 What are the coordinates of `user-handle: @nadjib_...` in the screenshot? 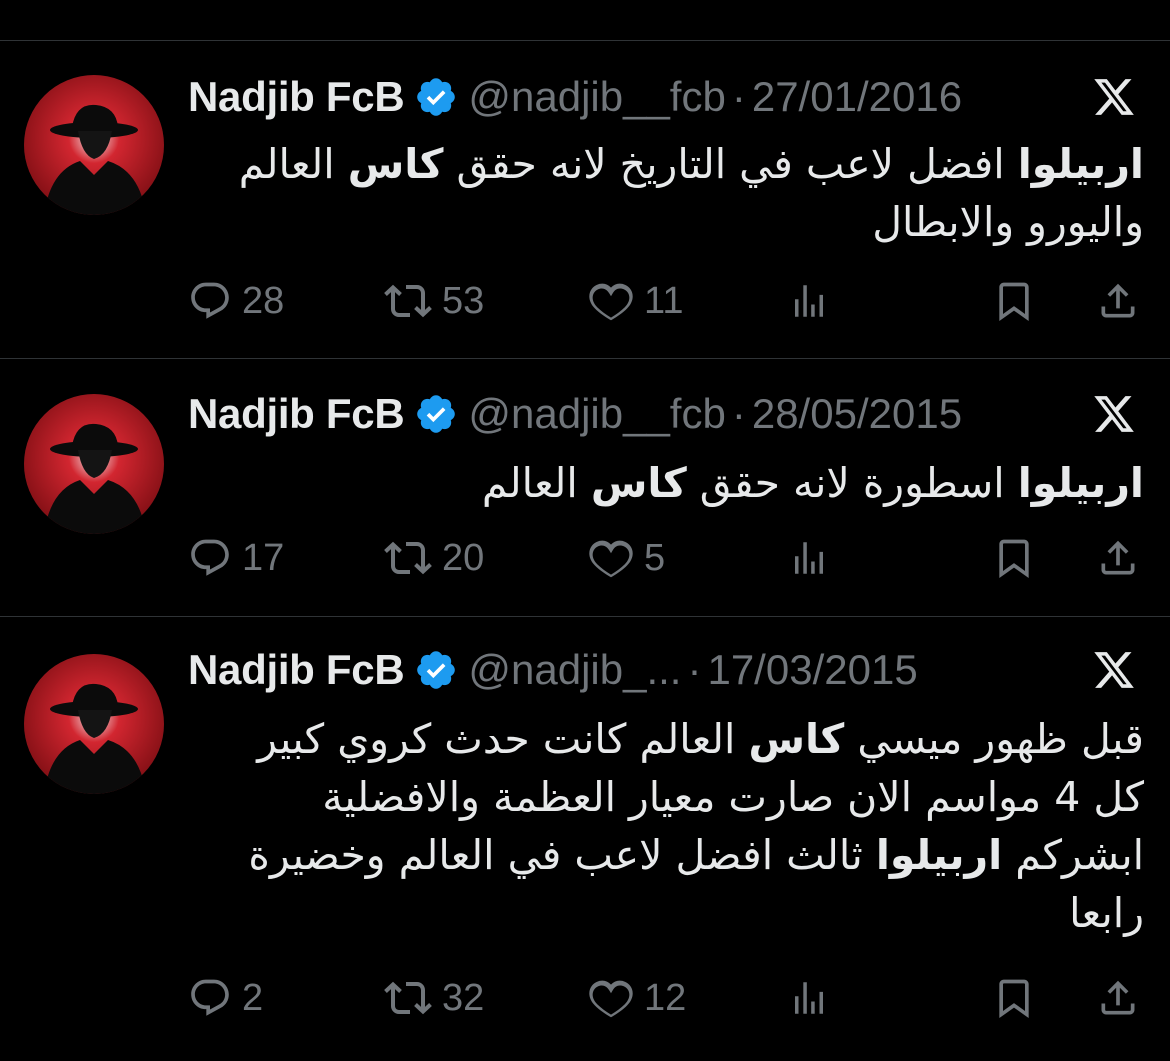 It's located at (574, 670).